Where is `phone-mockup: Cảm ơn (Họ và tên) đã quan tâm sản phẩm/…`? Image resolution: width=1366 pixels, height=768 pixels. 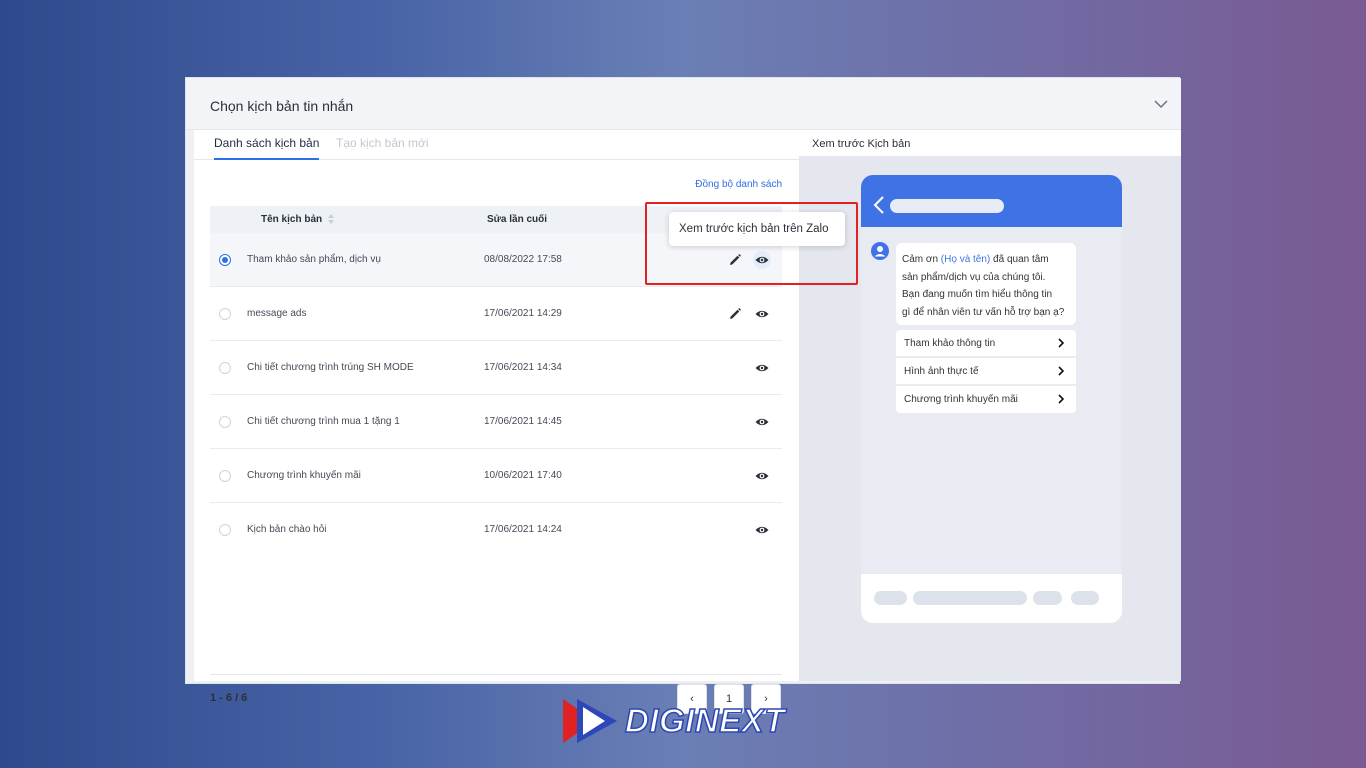 phone-mockup: Cảm ơn (Họ và tên) đã quan tâm sản phẩm/… is located at coordinates (991, 399).